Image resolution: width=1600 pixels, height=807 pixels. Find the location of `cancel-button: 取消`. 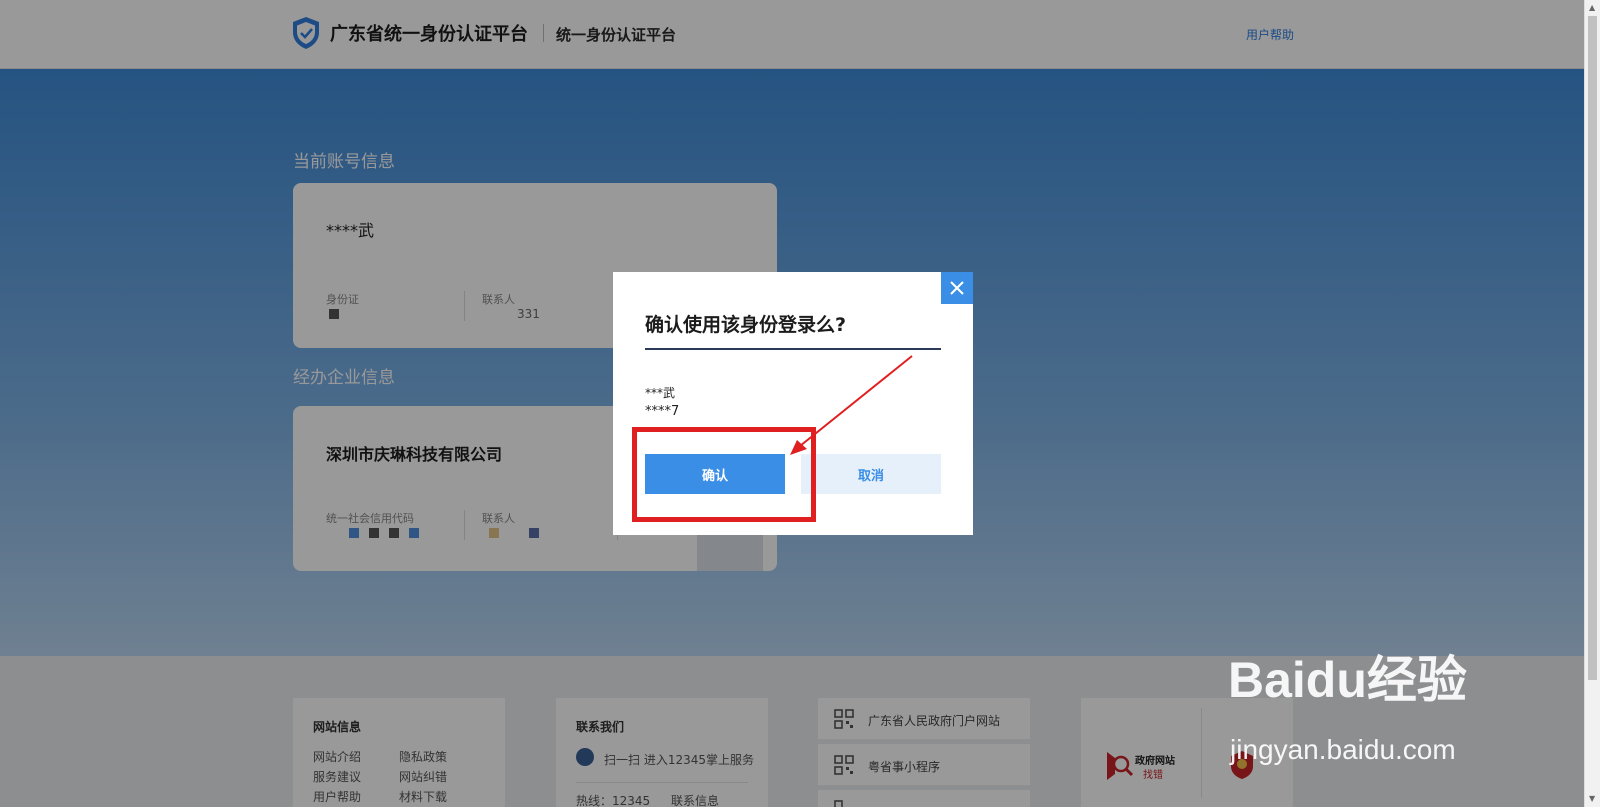

cancel-button: 取消 is located at coordinates (871, 474).